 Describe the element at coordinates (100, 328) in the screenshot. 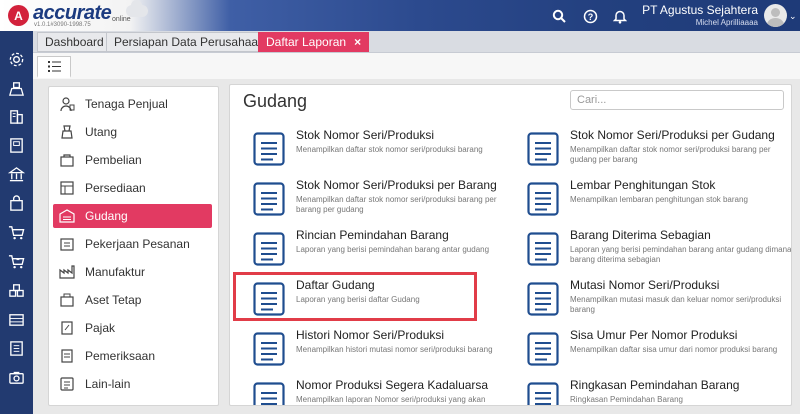

I see `sidebar-item-label: Pajak` at that location.